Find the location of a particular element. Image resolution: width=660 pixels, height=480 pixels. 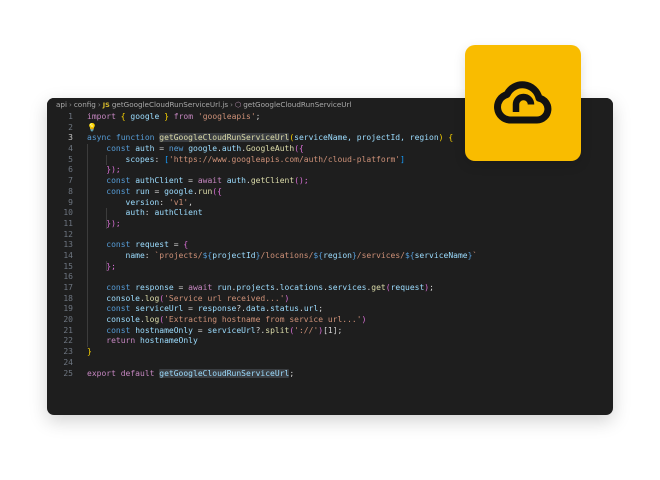

line-number: 11 is located at coordinates (68, 223).